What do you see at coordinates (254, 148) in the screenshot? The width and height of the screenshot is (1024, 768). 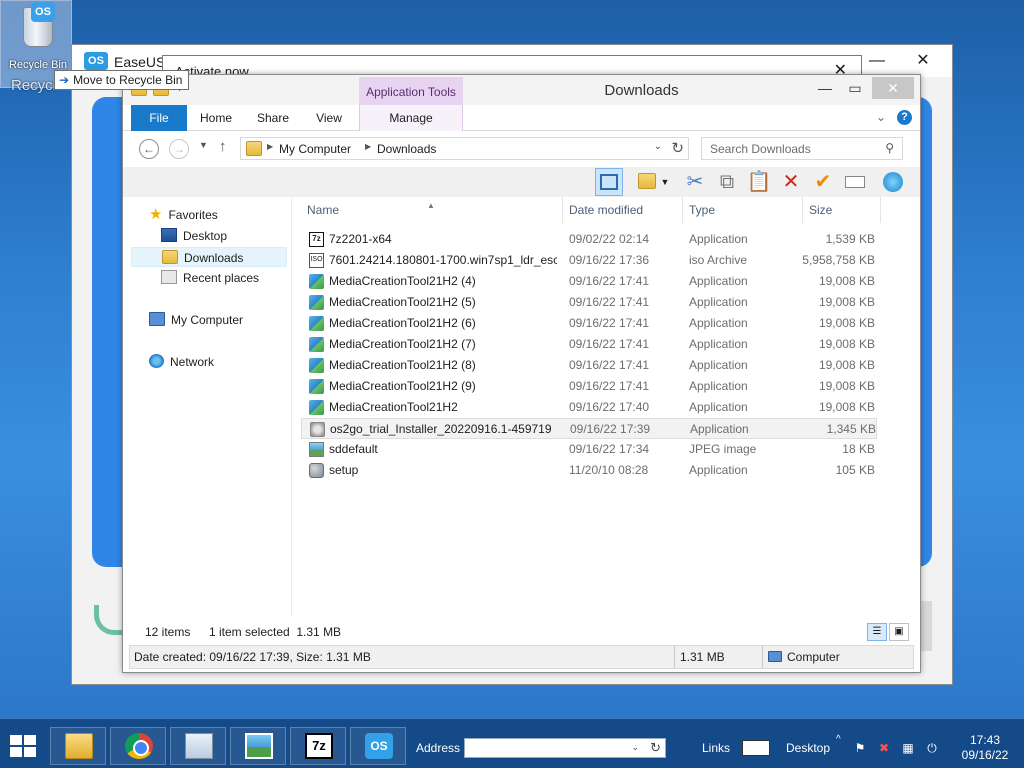 I see `location-folder-icon` at bounding box center [254, 148].